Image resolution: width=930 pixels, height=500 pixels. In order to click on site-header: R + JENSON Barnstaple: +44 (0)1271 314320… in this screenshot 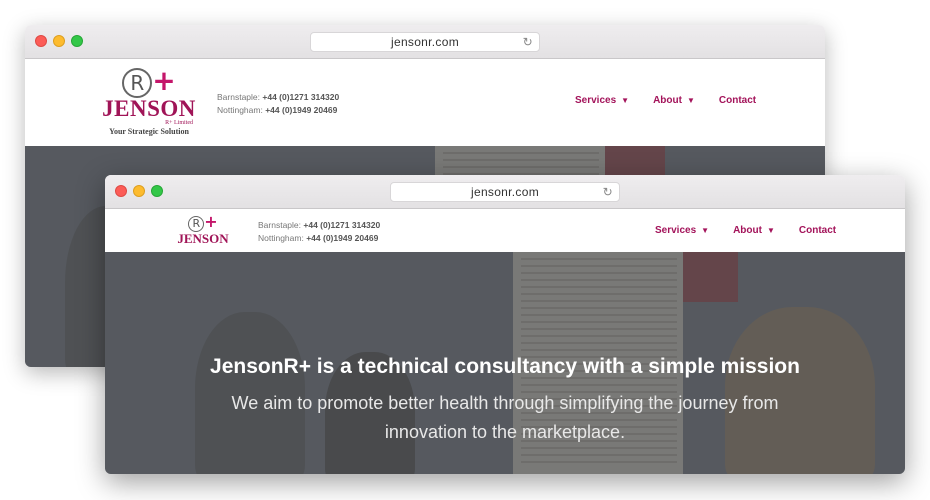, I will do `click(505, 230)`.